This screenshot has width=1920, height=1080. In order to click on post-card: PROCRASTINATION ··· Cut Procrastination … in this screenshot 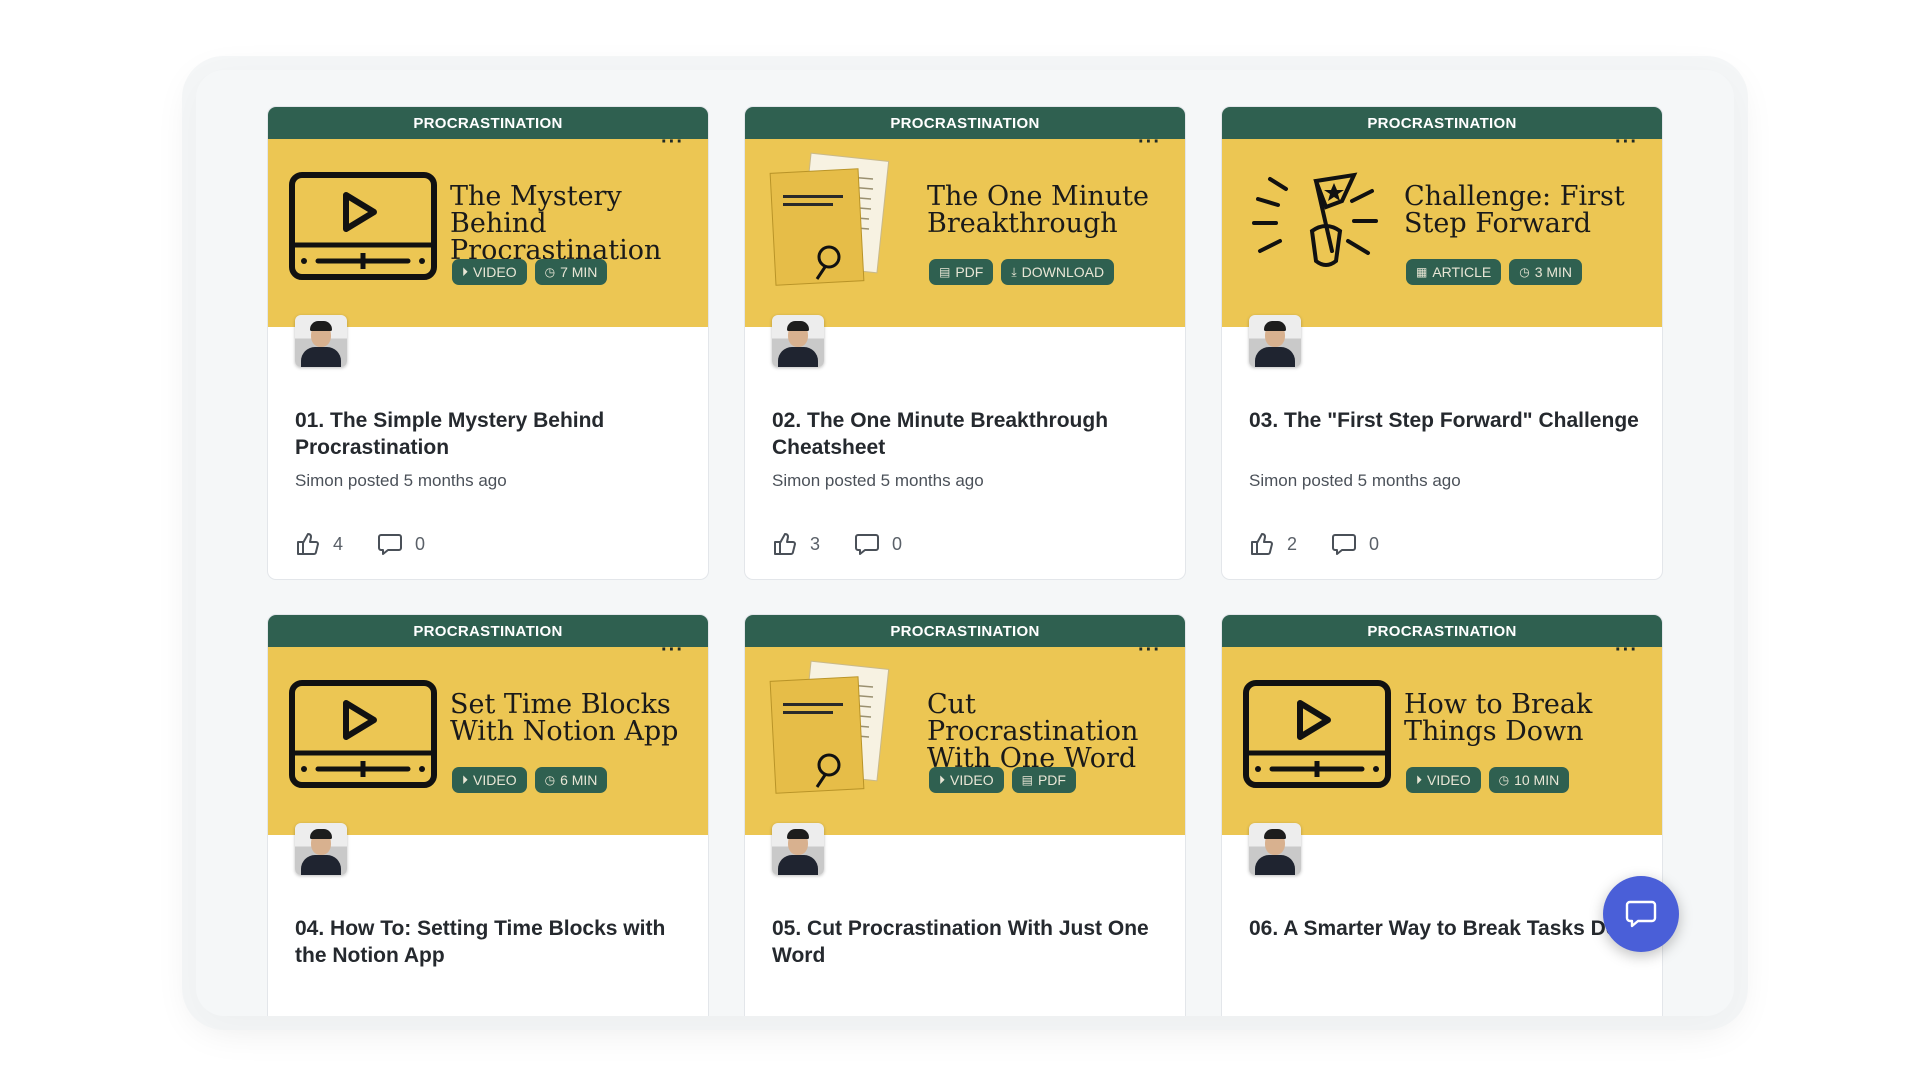, I will do `click(965, 815)`.